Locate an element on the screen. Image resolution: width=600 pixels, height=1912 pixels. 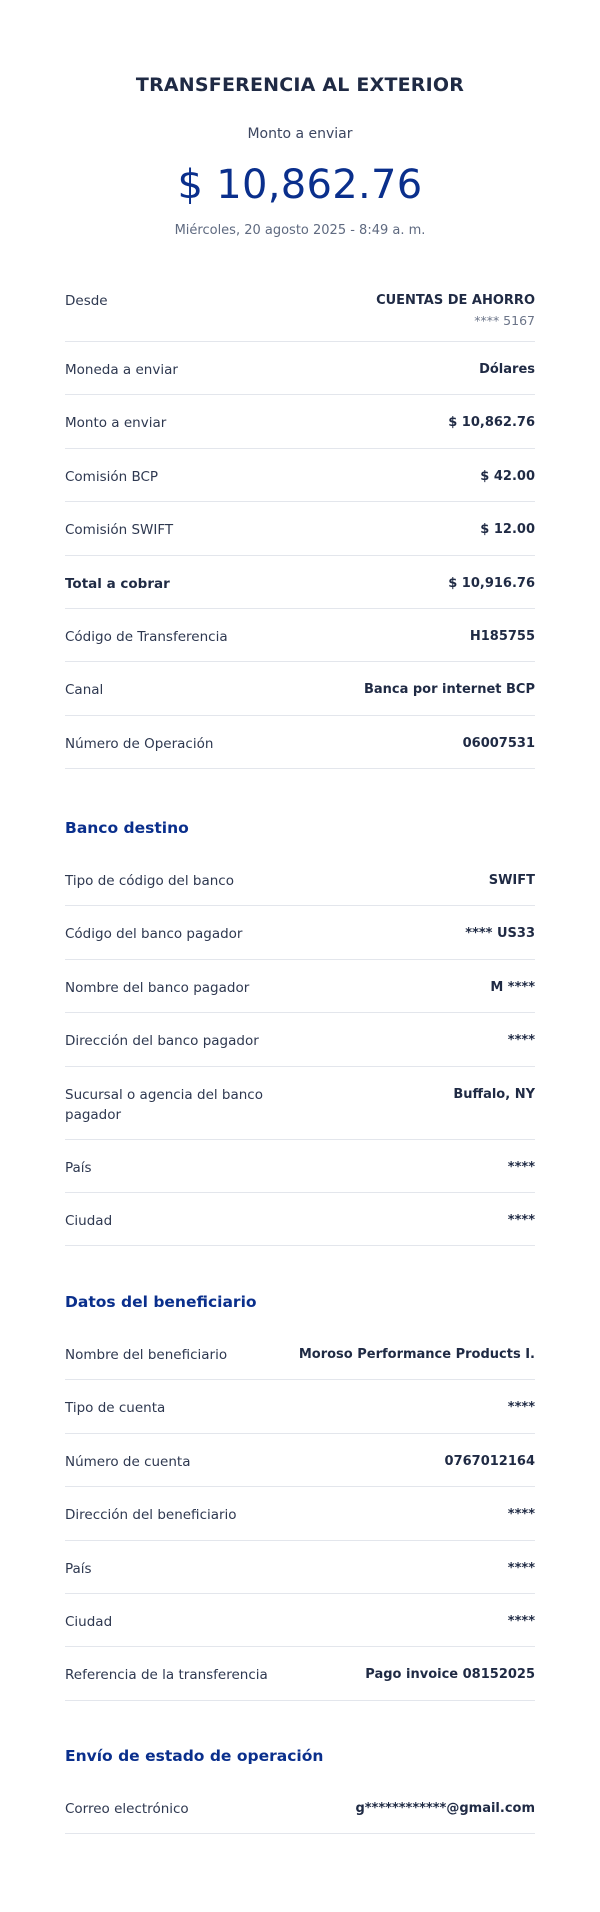
detail-row: Código de Transferencia H185755 is located at coordinates (300, 636).